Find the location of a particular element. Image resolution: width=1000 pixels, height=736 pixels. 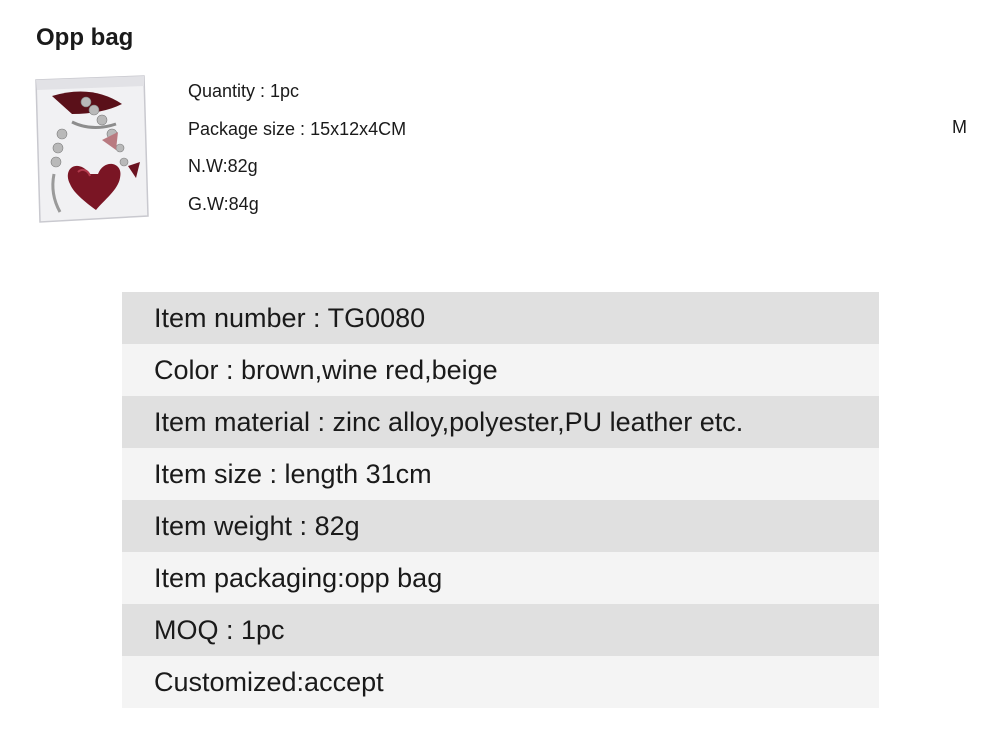

package-net-weight: N.W:82g is located at coordinates (223, 166).